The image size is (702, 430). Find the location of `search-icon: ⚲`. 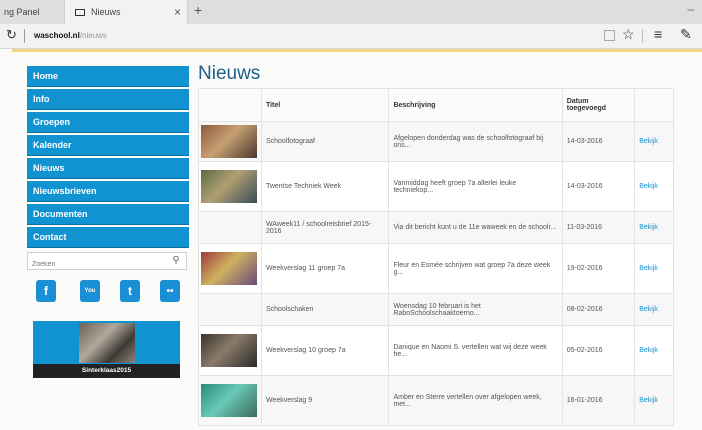

search-icon: ⚲ is located at coordinates (176, 261).